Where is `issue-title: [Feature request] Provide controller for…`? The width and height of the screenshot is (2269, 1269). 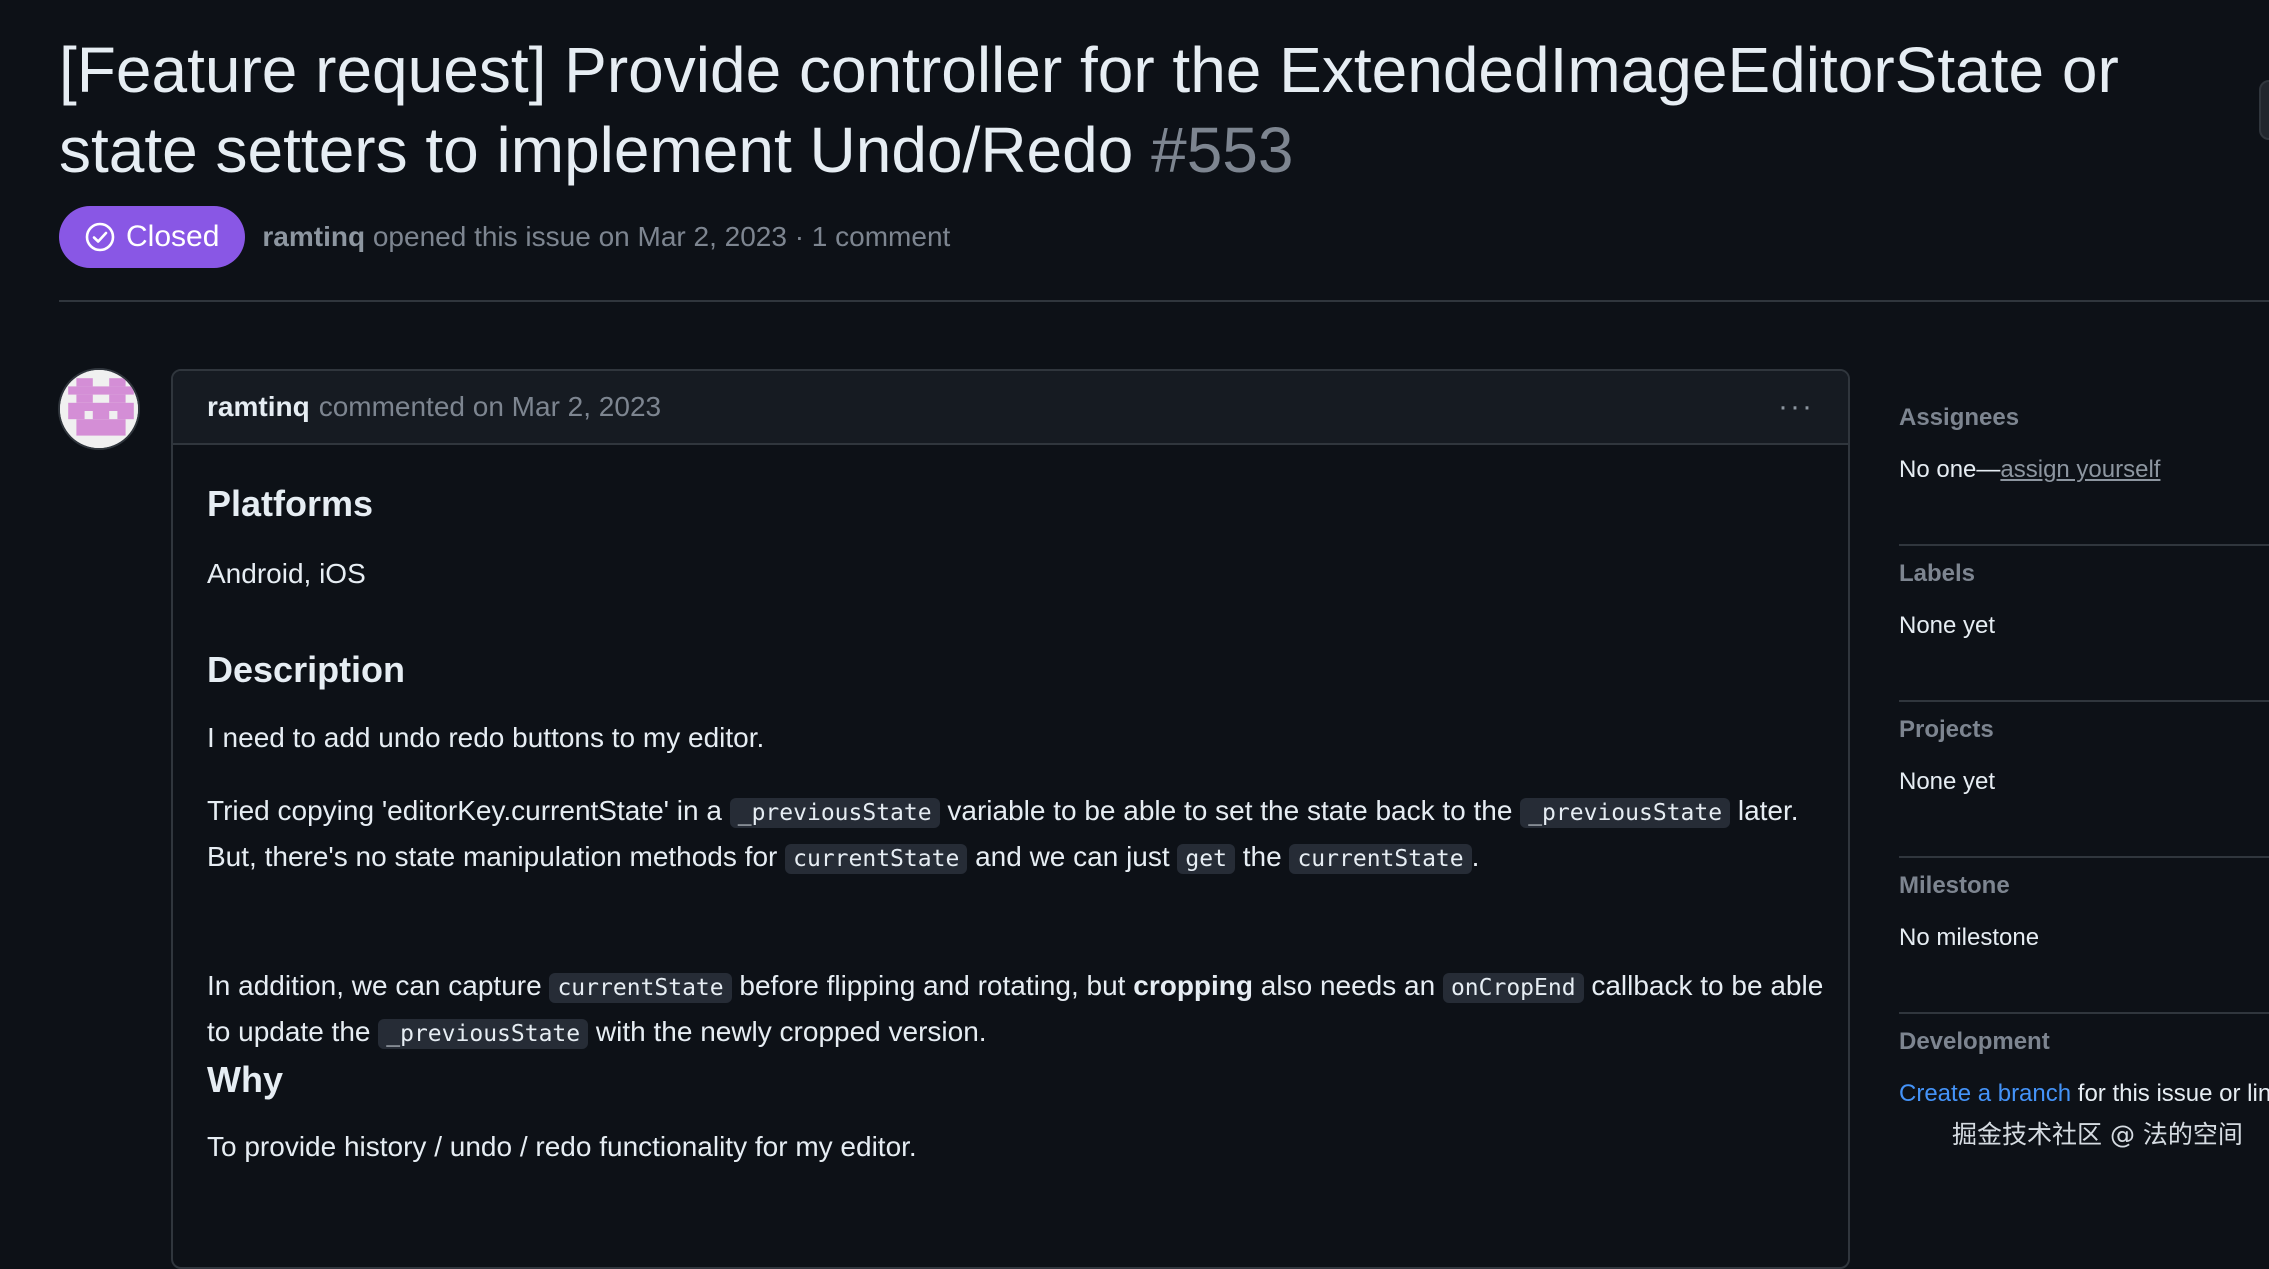
issue-title: [Feature request] Provide controller for… is located at coordinates (1109, 110).